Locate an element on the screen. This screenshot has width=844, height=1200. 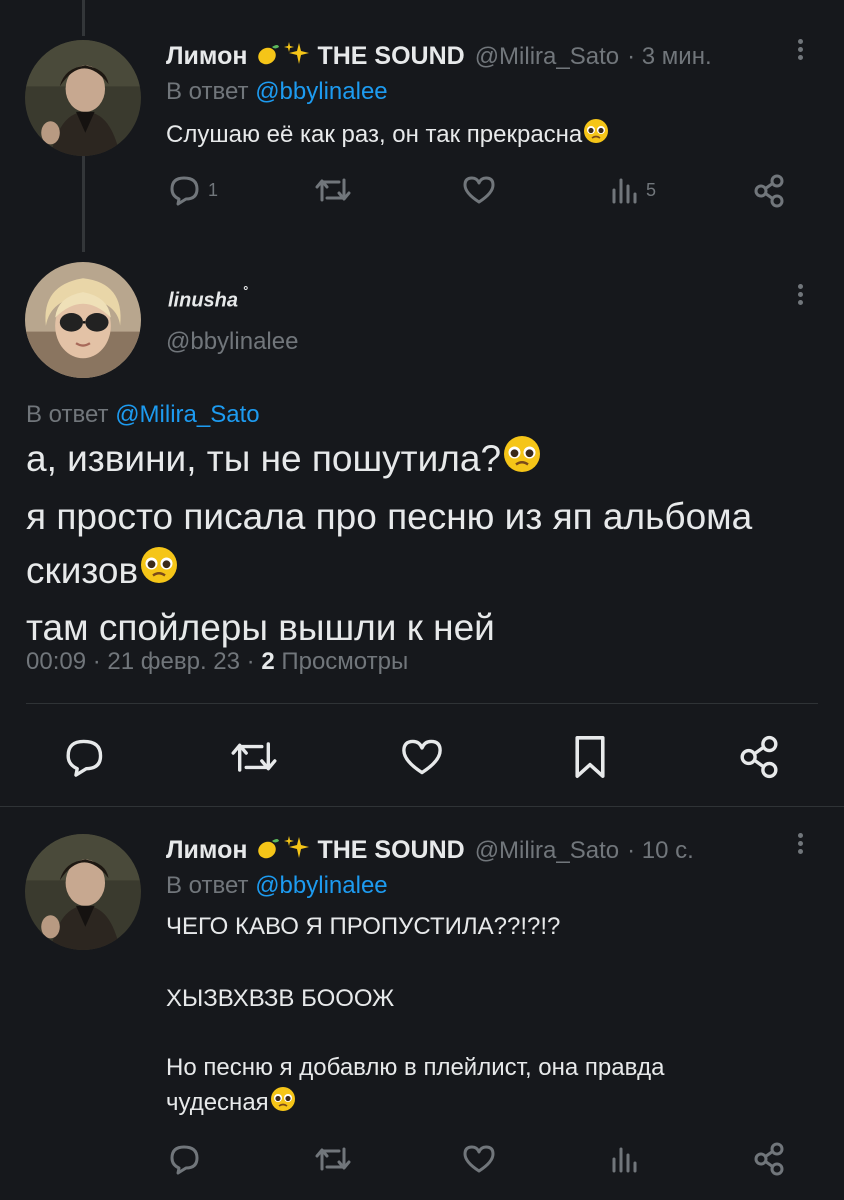
tweet-text: Слушаю её как раз, он так прекрасна is located at coordinates (388, 135).